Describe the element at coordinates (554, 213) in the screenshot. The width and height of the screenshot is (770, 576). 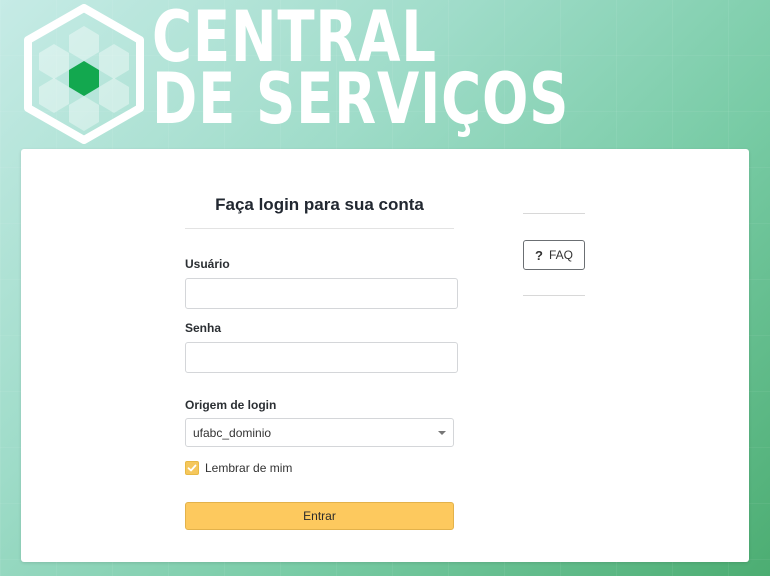
I see `side-divider-top` at that location.